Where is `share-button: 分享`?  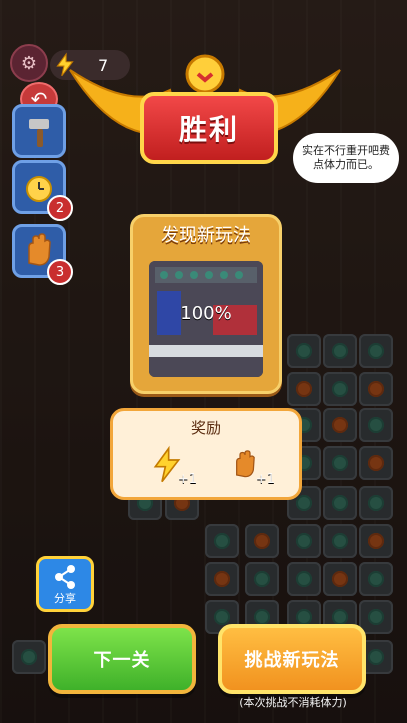 share-button: 分享 is located at coordinates (65, 584).